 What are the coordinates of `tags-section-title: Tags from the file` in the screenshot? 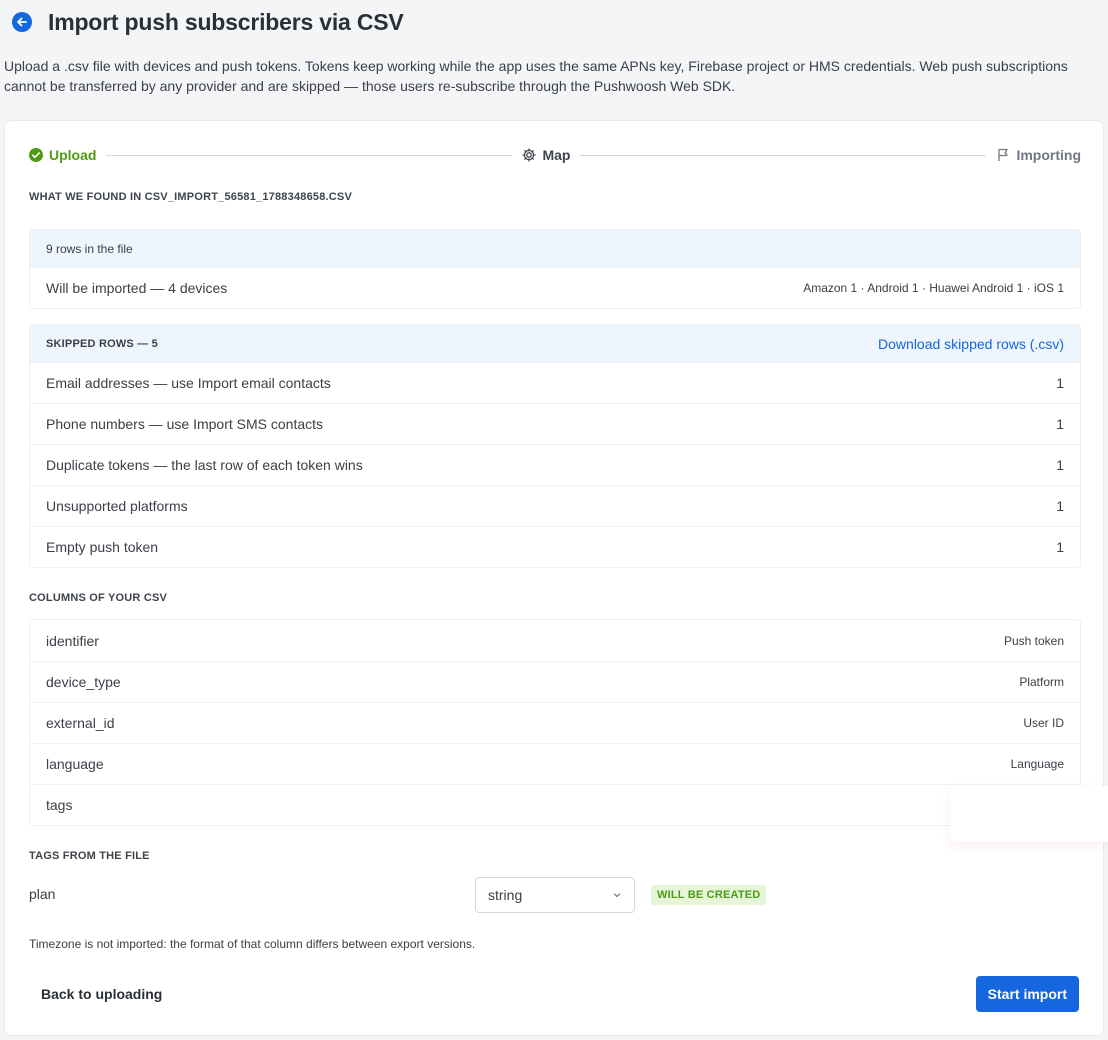 It's located at (89, 856).